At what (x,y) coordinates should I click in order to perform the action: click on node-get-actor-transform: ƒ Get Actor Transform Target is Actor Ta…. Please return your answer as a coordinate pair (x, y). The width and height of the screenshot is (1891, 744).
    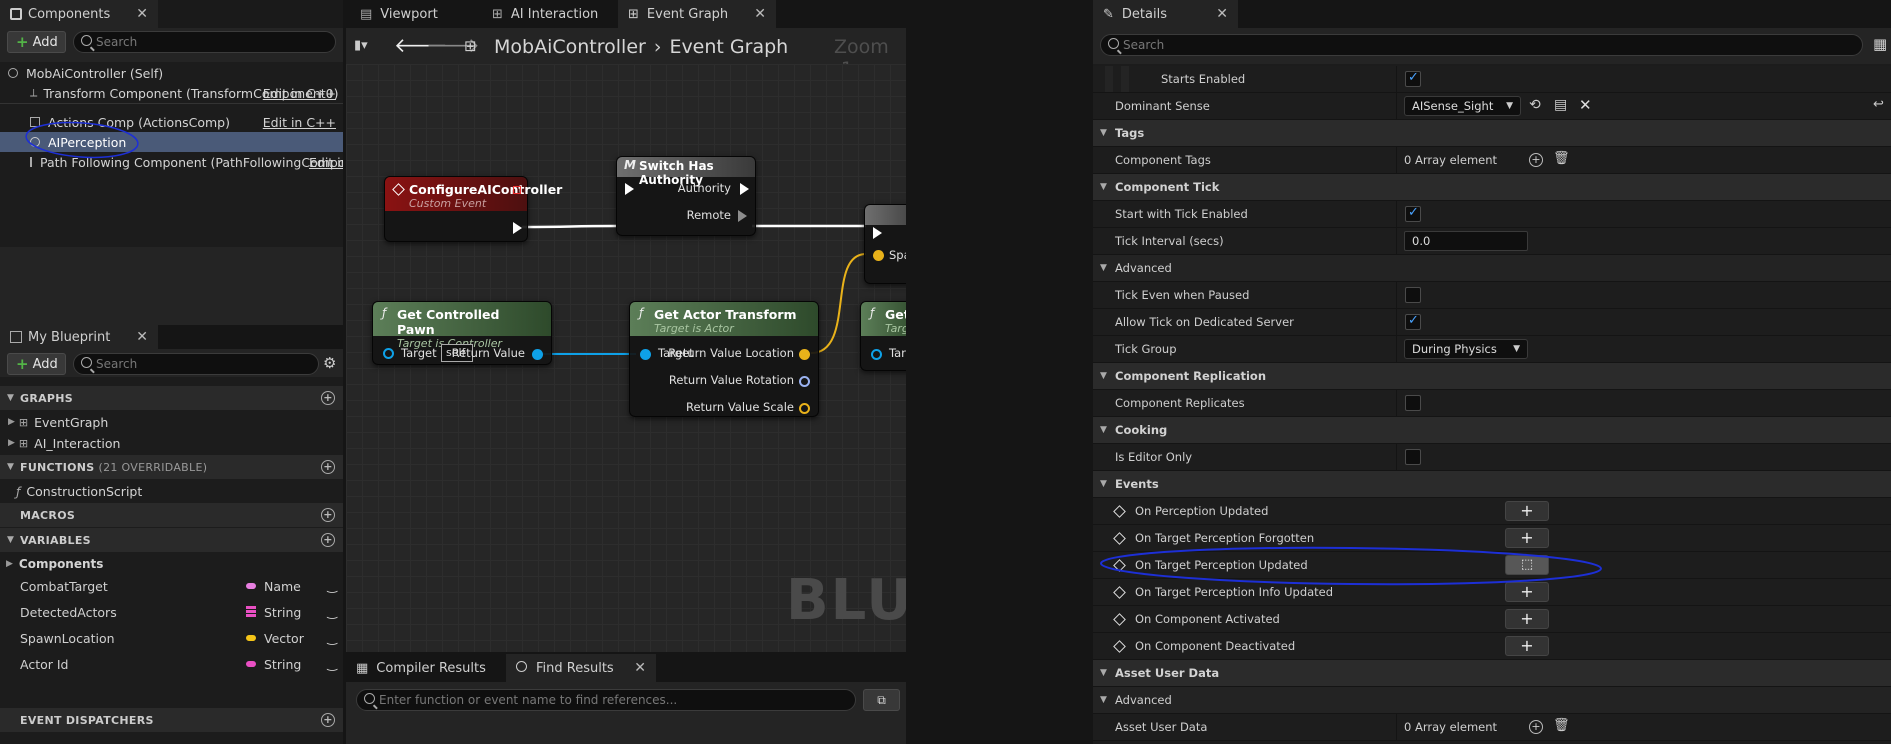
    Looking at the image, I should click on (724, 359).